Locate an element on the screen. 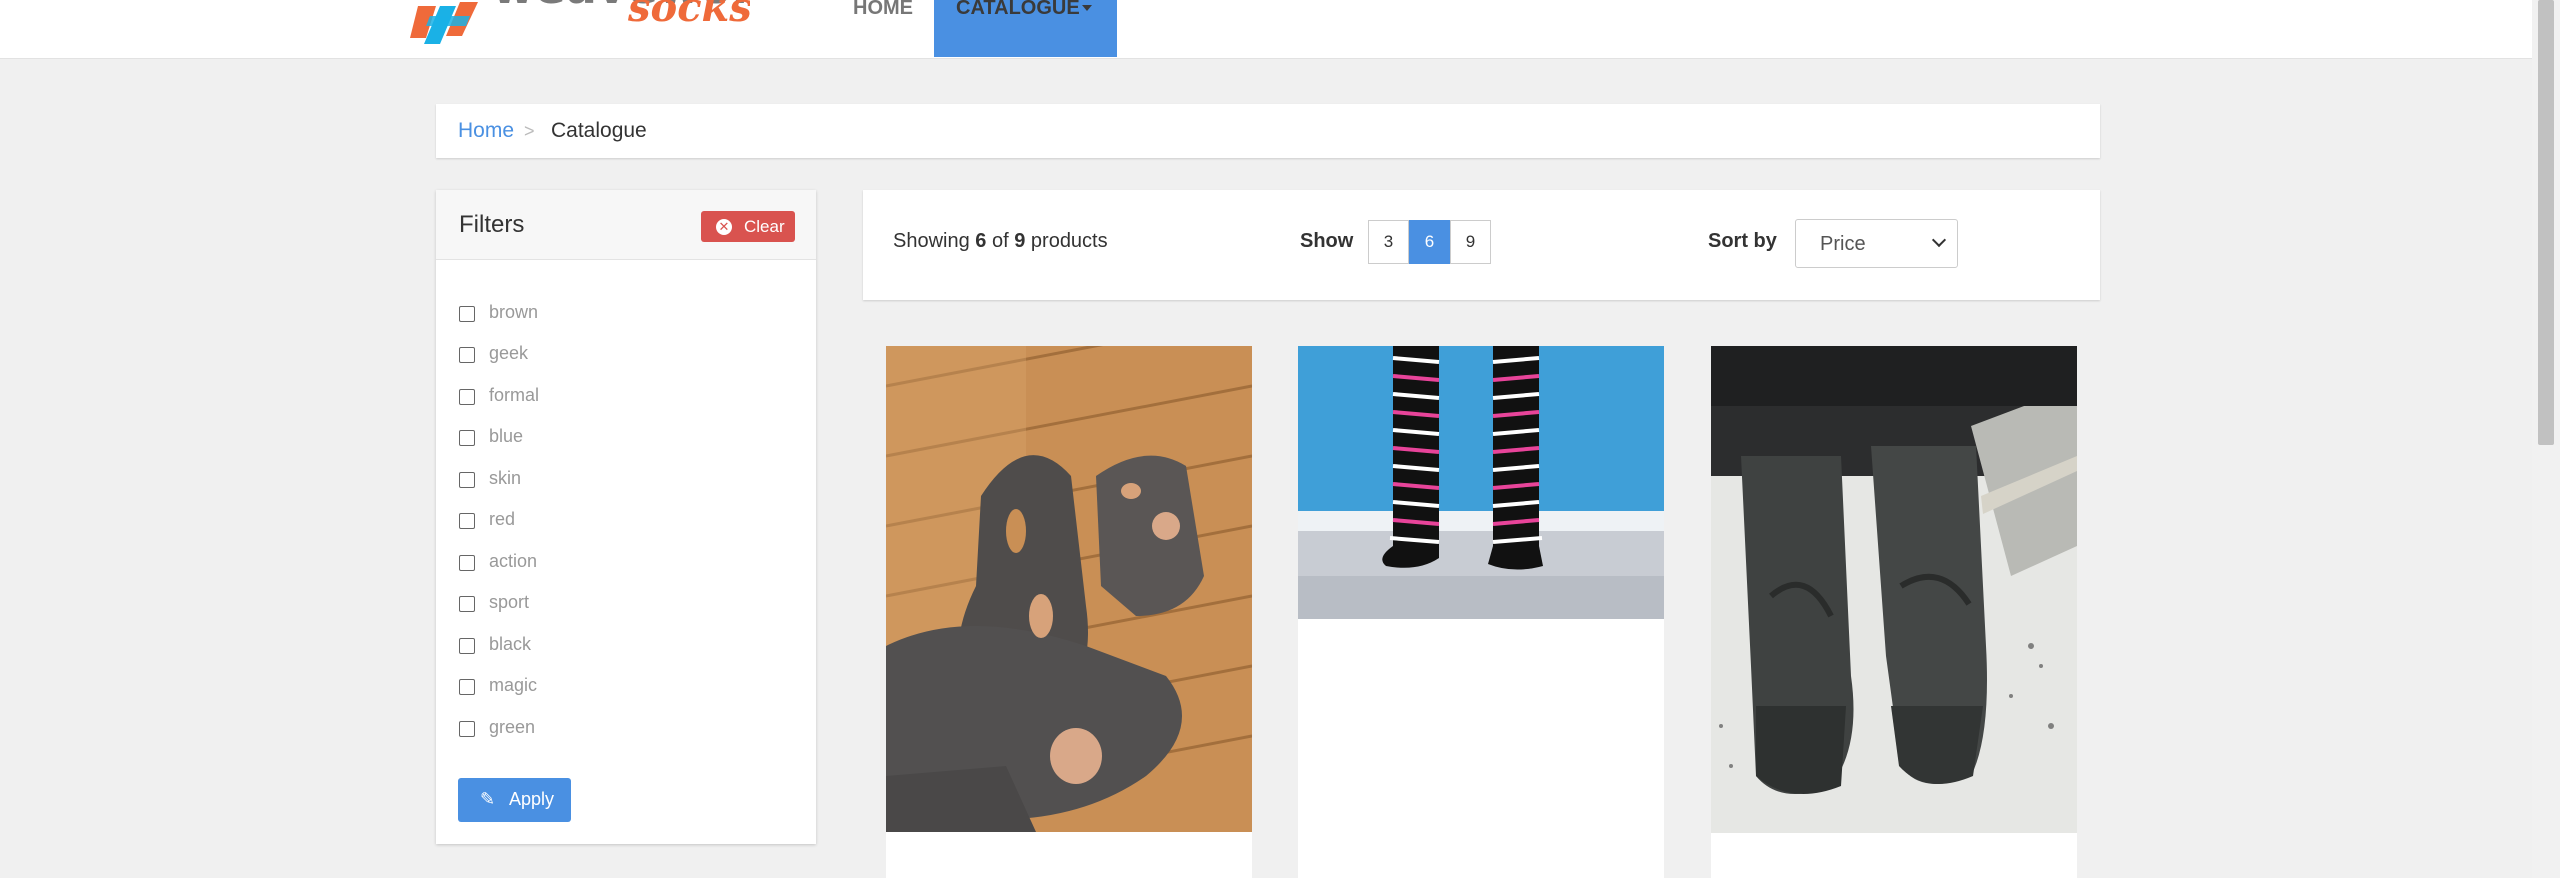 This screenshot has height=878, width=2560. nav-catalogue: CATALOGUE is located at coordinates (1025, 28).